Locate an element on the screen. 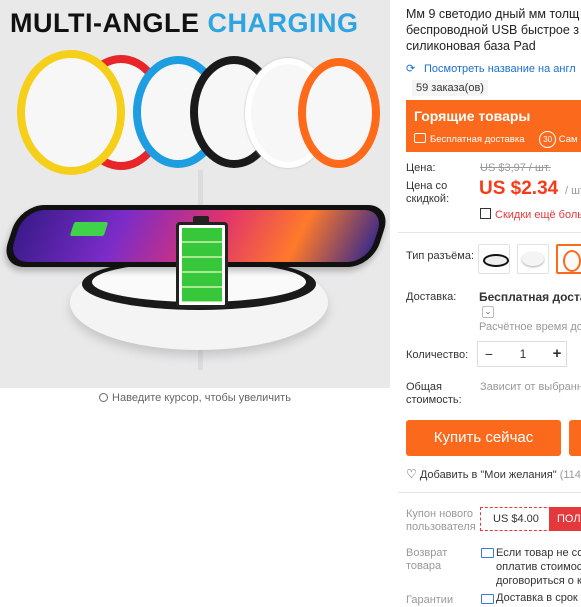 Image resolution: width=581 pixels, height=607 pixels. heart-icon: ♡ is located at coordinates (411, 474).